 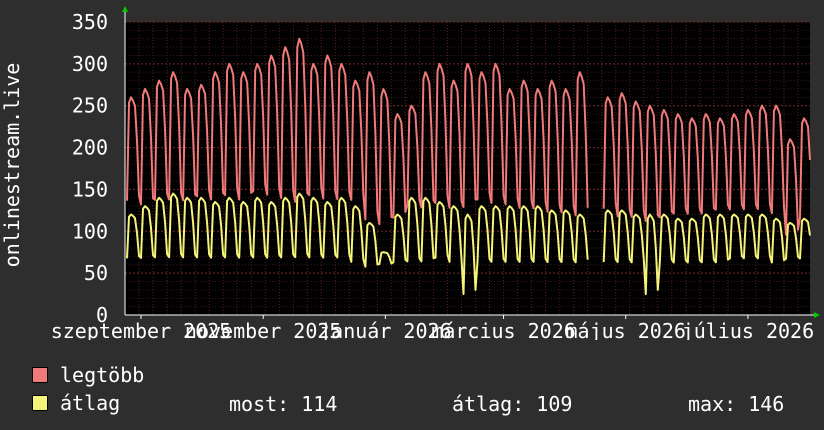 I want to click on x-tick-label: március 2026, so click(x=503, y=329).